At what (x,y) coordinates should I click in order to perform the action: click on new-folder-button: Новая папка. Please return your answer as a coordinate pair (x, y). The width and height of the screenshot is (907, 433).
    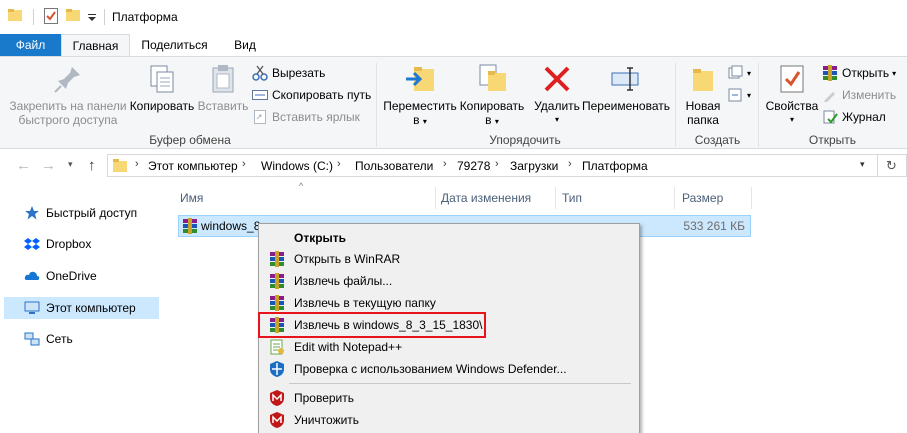
    Looking at the image, I should click on (703, 95).